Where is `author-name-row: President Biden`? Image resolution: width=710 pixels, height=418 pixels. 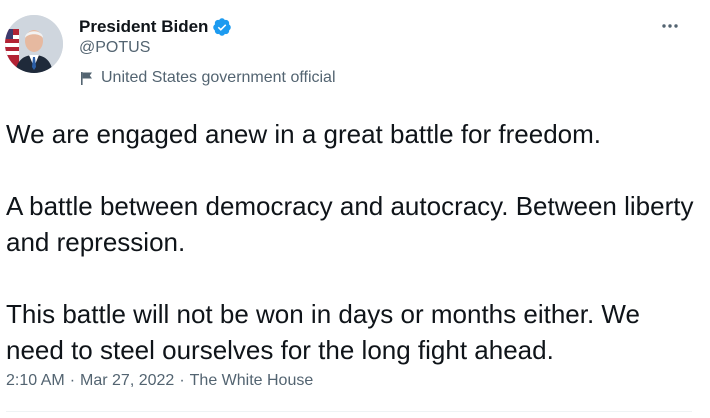 author-name-row: President Biden is located at coordinates (155, 27).